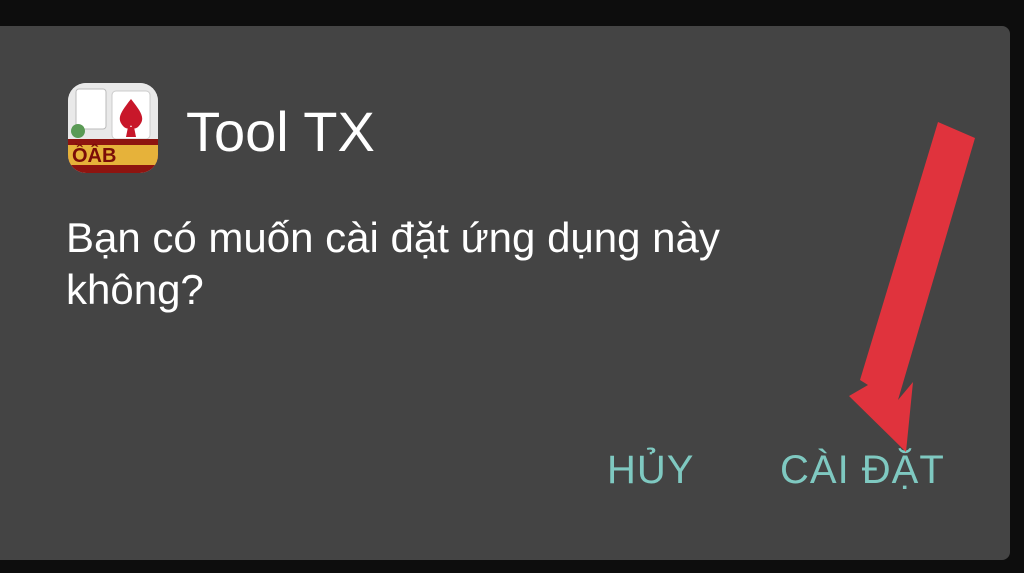 This screenshot has width=1024, height=573. Describe the element at coordinates (393, 263) in the screenshot. I see `dialog-message: Bạn có muốn cài đặt ứng dụng này không?` at that location.